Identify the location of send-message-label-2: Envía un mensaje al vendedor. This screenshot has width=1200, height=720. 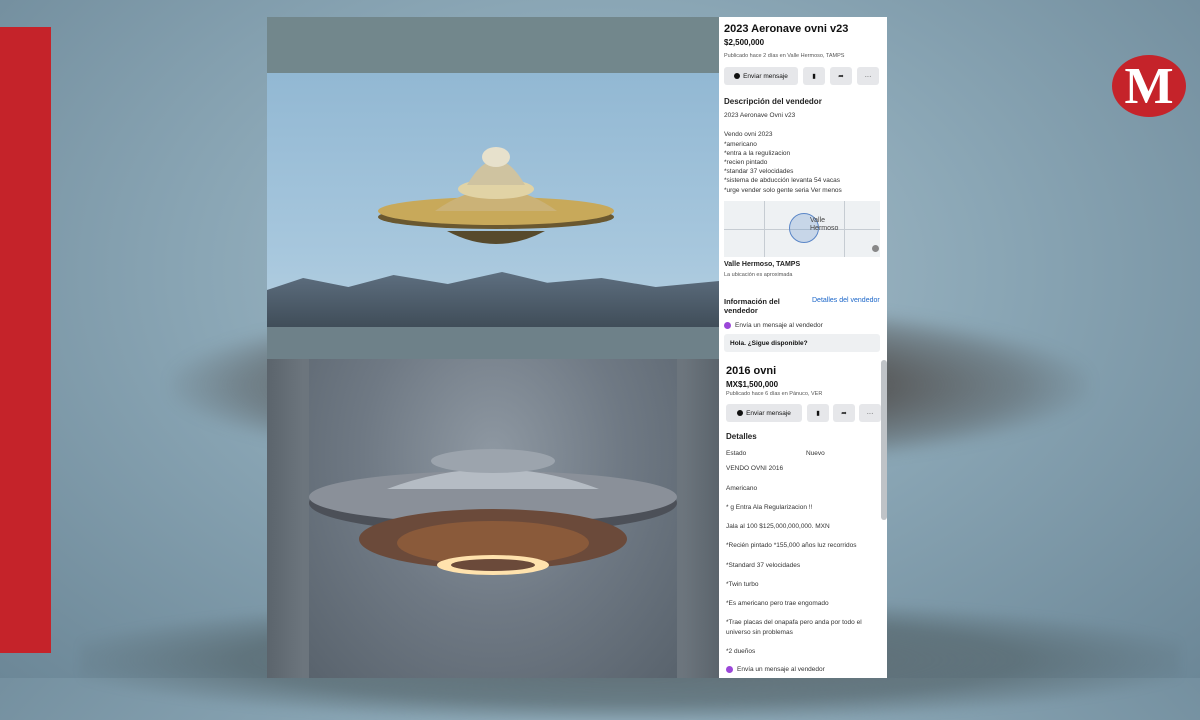
(781, 669).